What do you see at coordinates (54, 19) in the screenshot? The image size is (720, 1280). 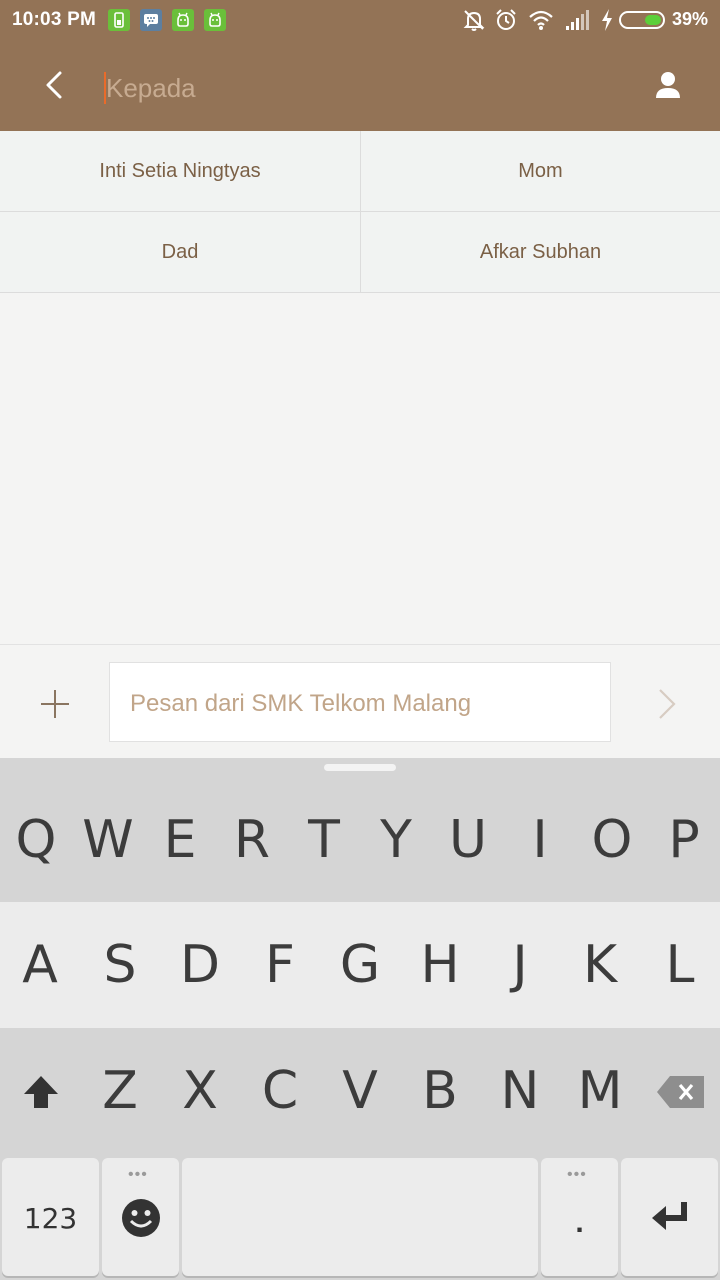 I see `status-time: 10:03 PM` at bounding box center [54, 19].